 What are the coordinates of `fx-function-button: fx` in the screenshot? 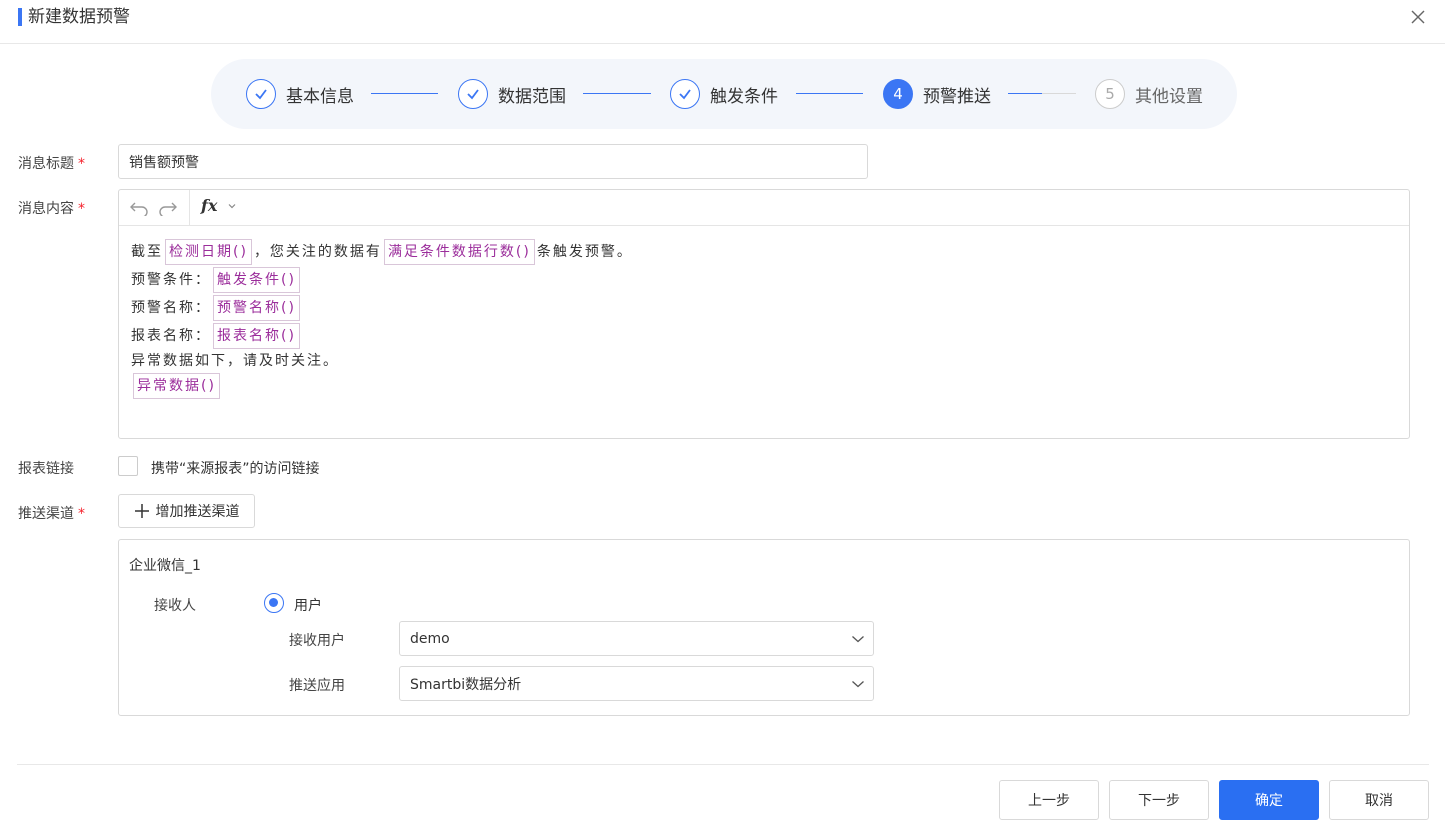 It's located at (209, 205).